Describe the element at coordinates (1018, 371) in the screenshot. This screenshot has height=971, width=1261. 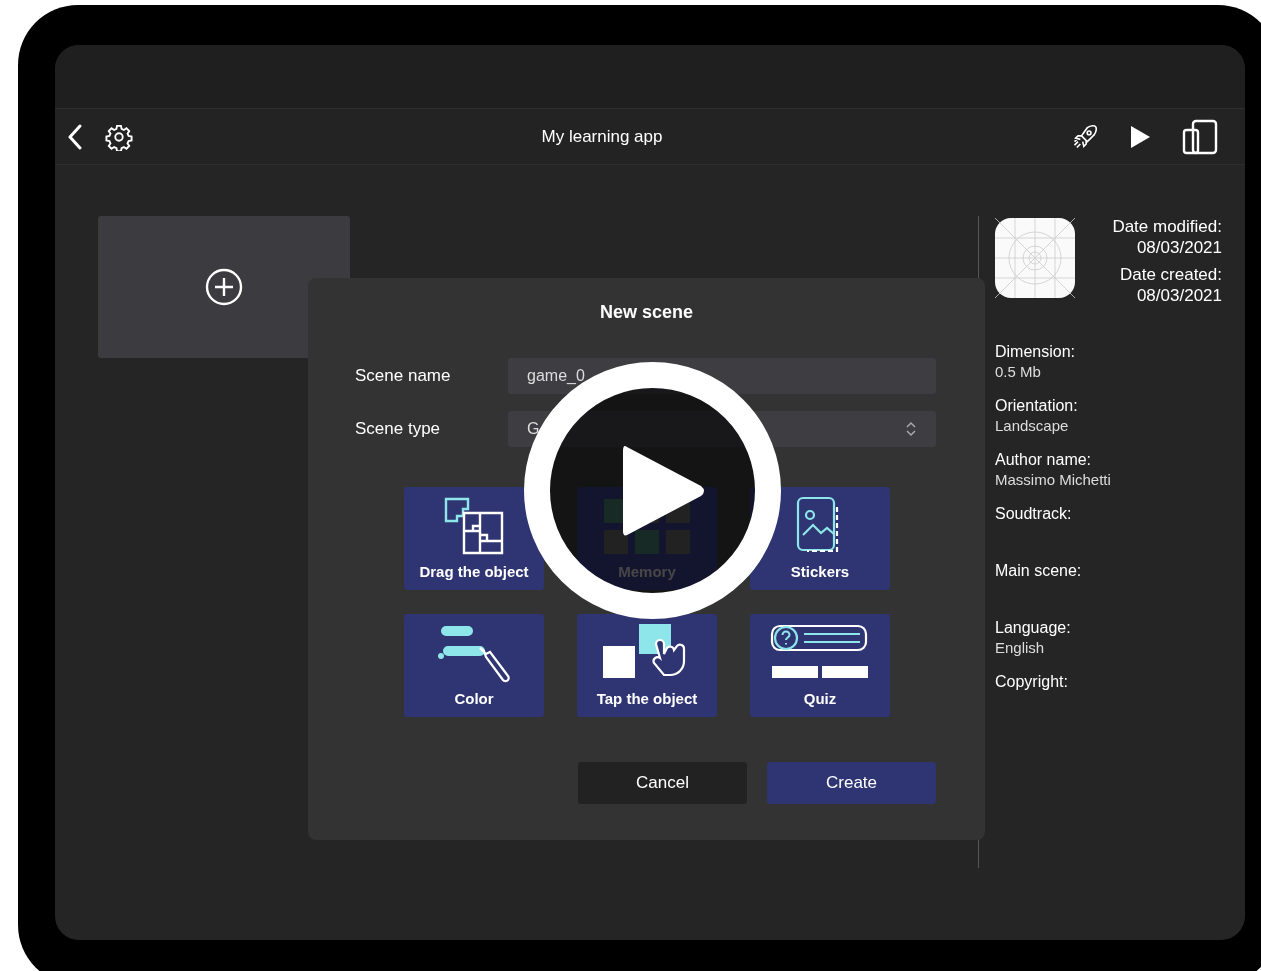
I see `info-value: 0.5 Mb` at that location.